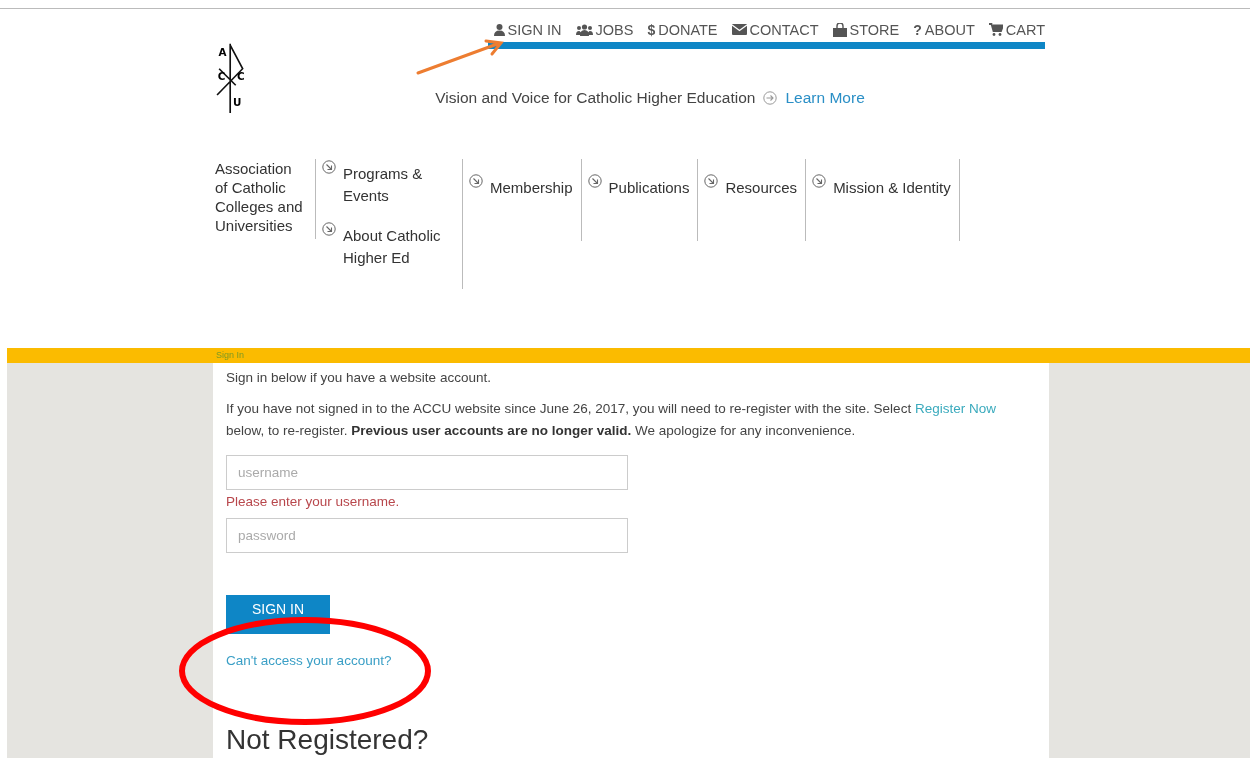 This screenshot has height=758, width=1250. What do you see at coordinates (1016, 29) in the screenshot?
I see `nav-link: CART` at bounding box center [1016, 29].